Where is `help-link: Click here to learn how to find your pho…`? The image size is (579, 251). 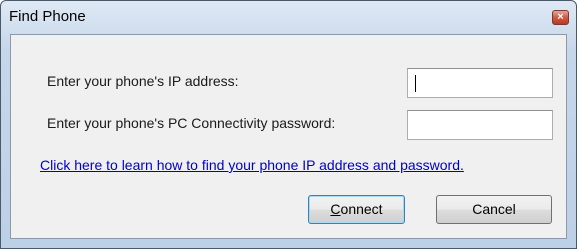
help-link: Click here to learn how to find your pho… is located at coordinates (252, 165).